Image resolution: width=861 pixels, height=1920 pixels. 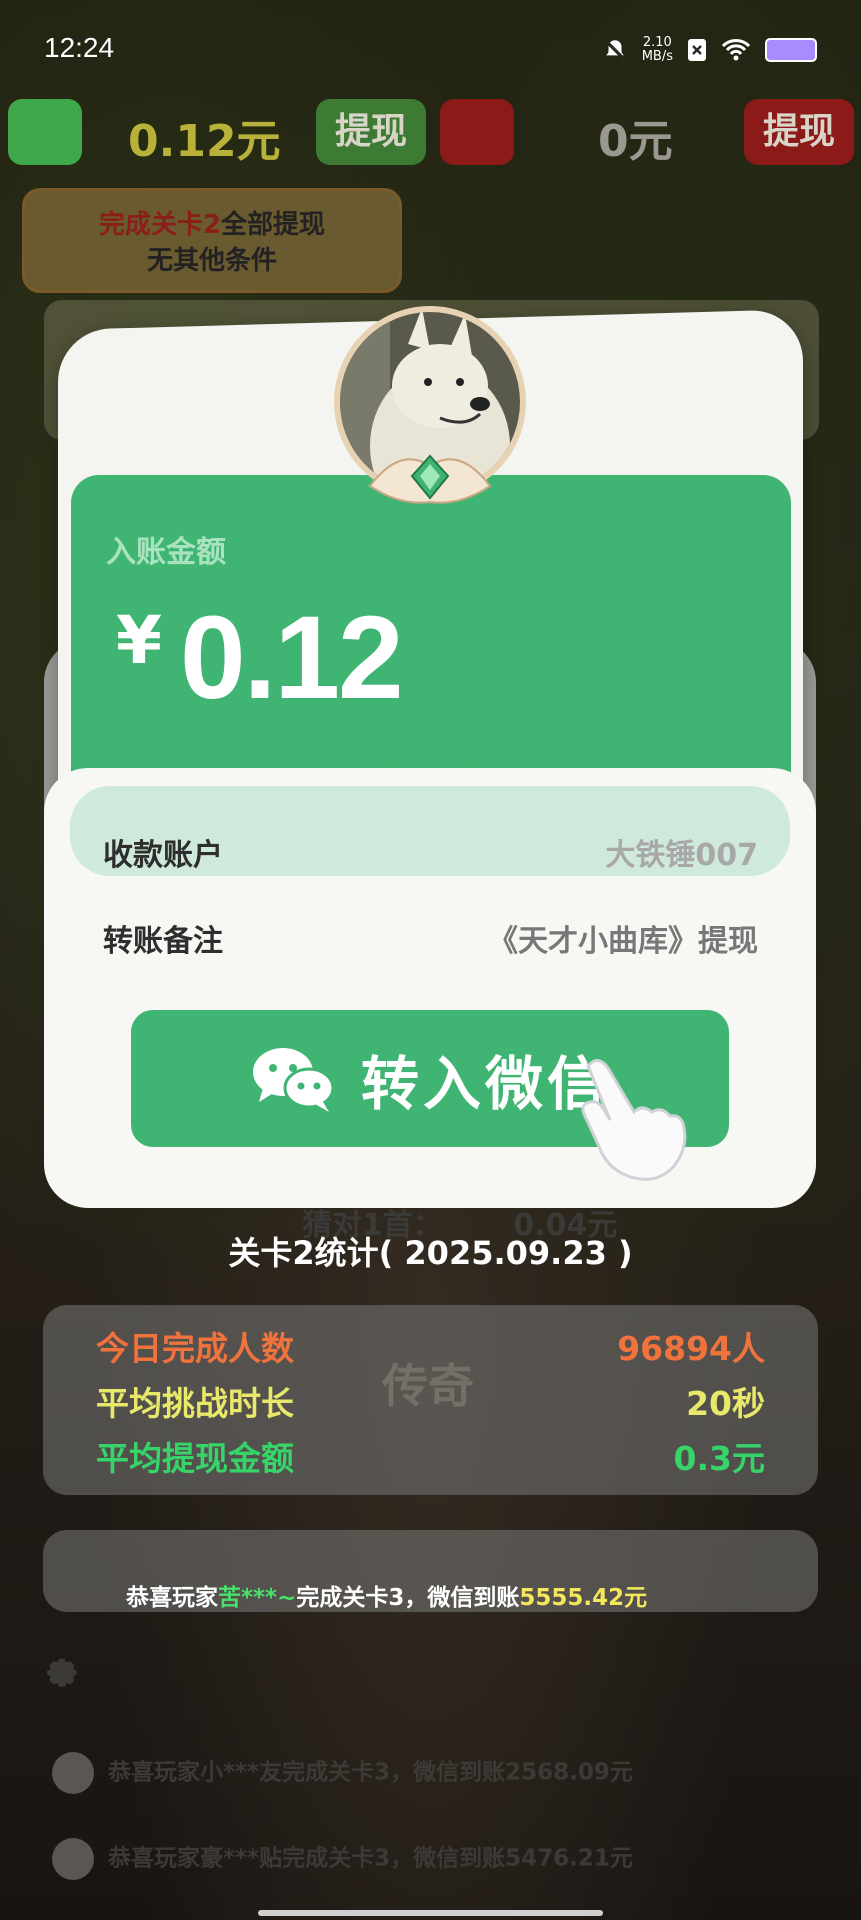 I want to click on amount-value: 0.12, so click(x=292, y=658).